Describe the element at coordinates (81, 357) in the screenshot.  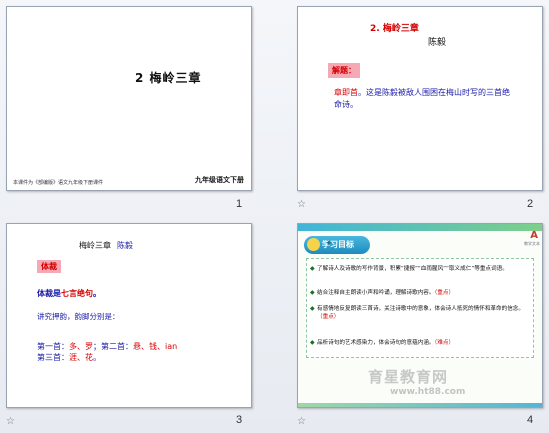
I see `rhyme-words: 涯、花` at that location.